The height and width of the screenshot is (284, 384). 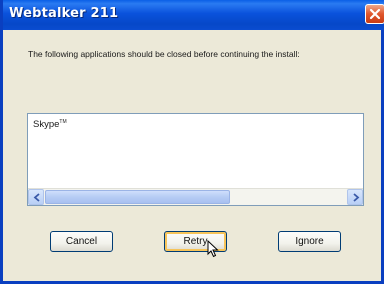 What do you see at coordinates (81, 241) in the screenshot?
I see `cancel-button: Cancel` at bounding box center [81, 241].